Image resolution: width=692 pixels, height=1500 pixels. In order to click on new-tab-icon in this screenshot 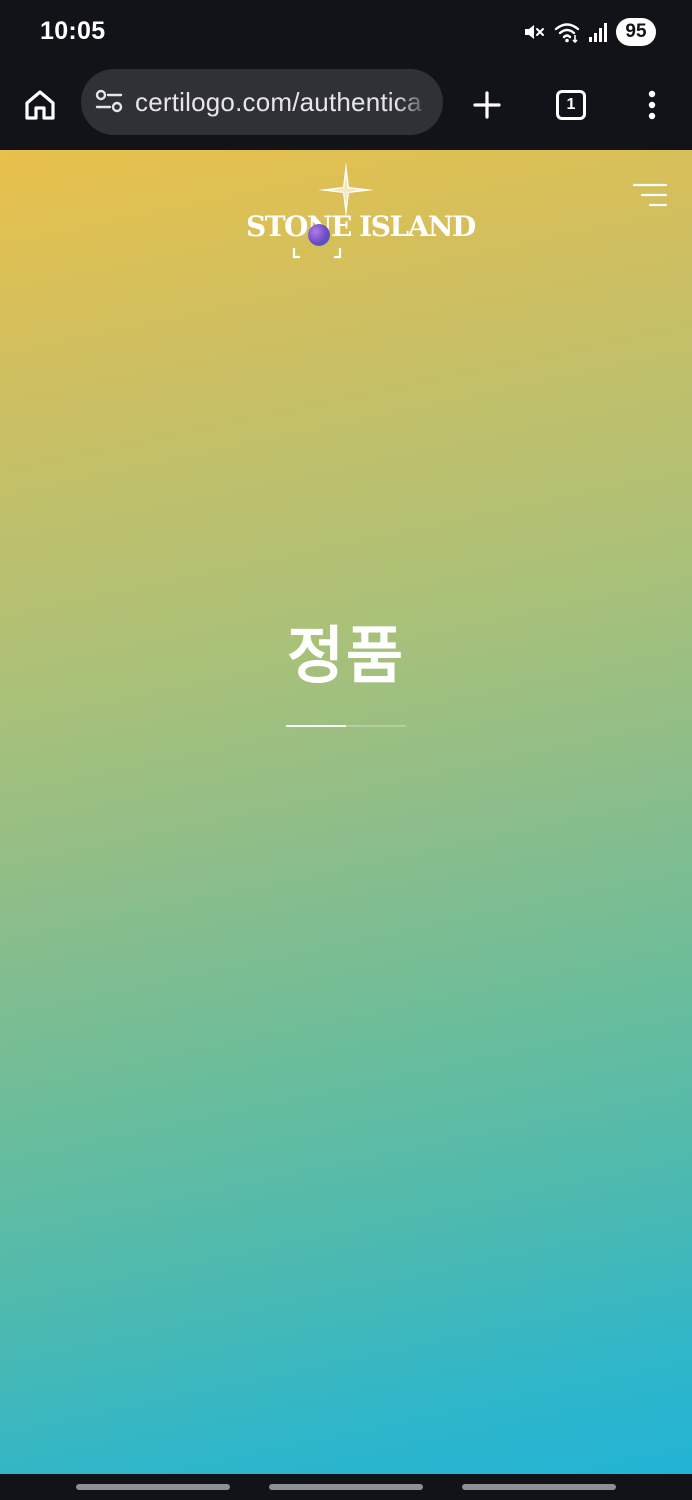, I will do `click(487, 105)`.